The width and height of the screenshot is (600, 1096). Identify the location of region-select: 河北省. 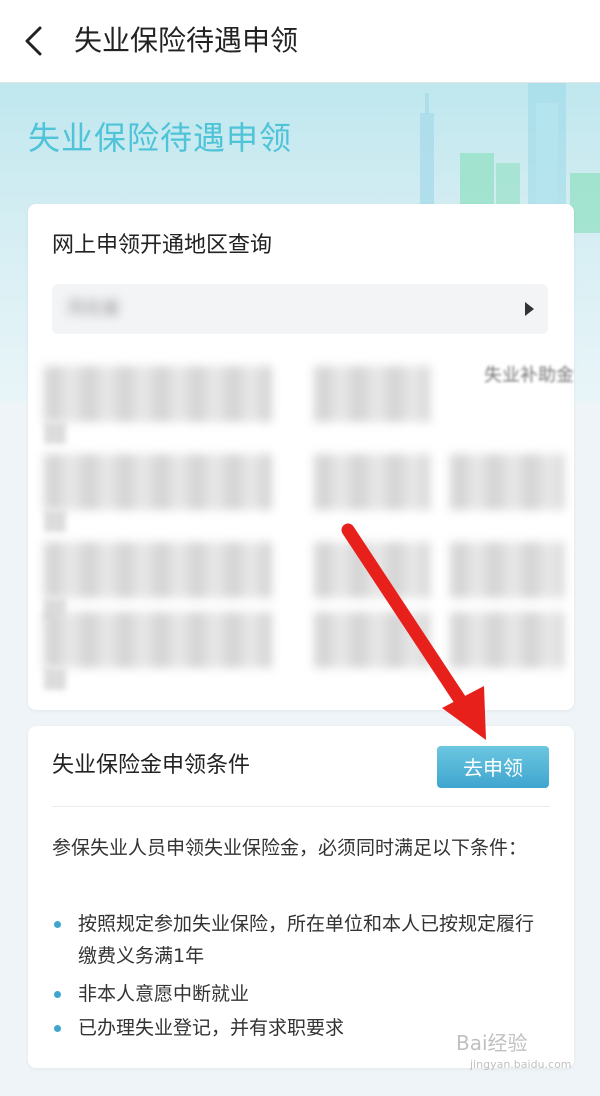
(300, 309).